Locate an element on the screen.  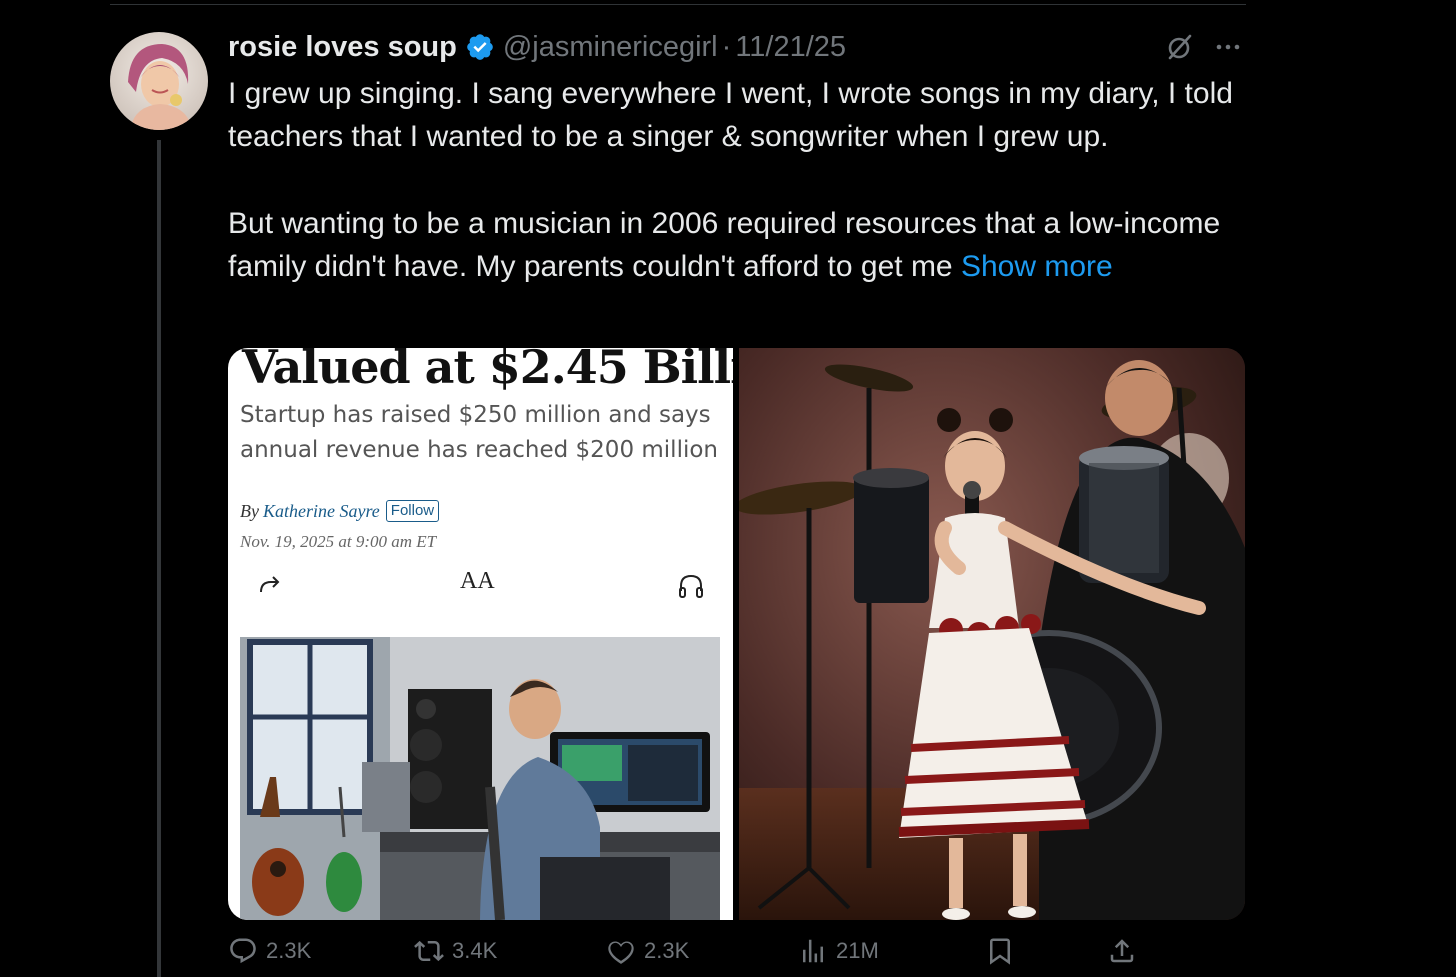
share-icon is located at coordinates (1122, 951).